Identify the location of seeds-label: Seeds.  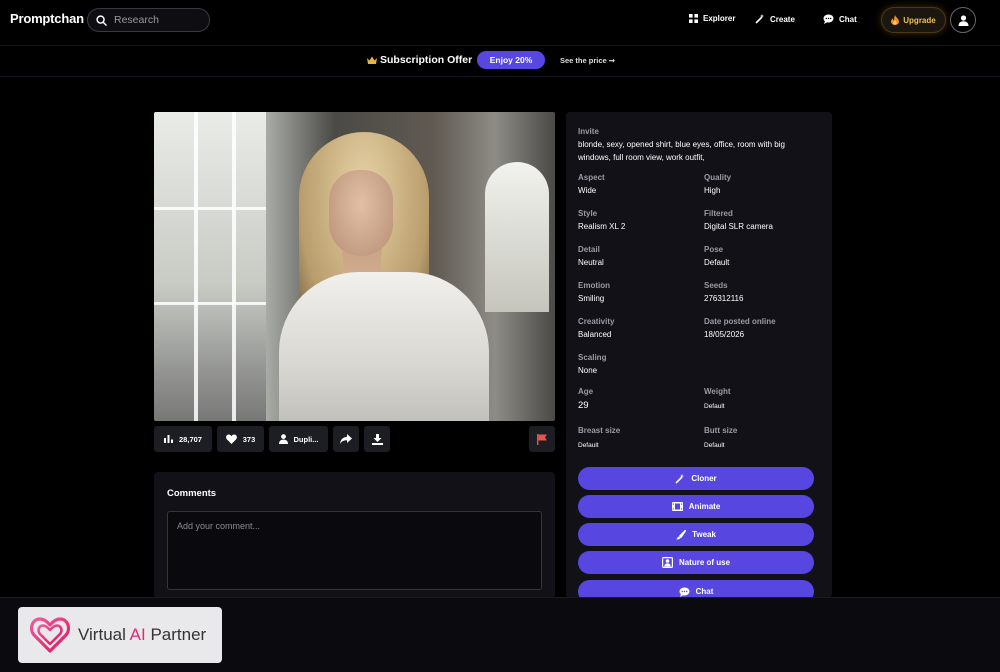
(716, 285).